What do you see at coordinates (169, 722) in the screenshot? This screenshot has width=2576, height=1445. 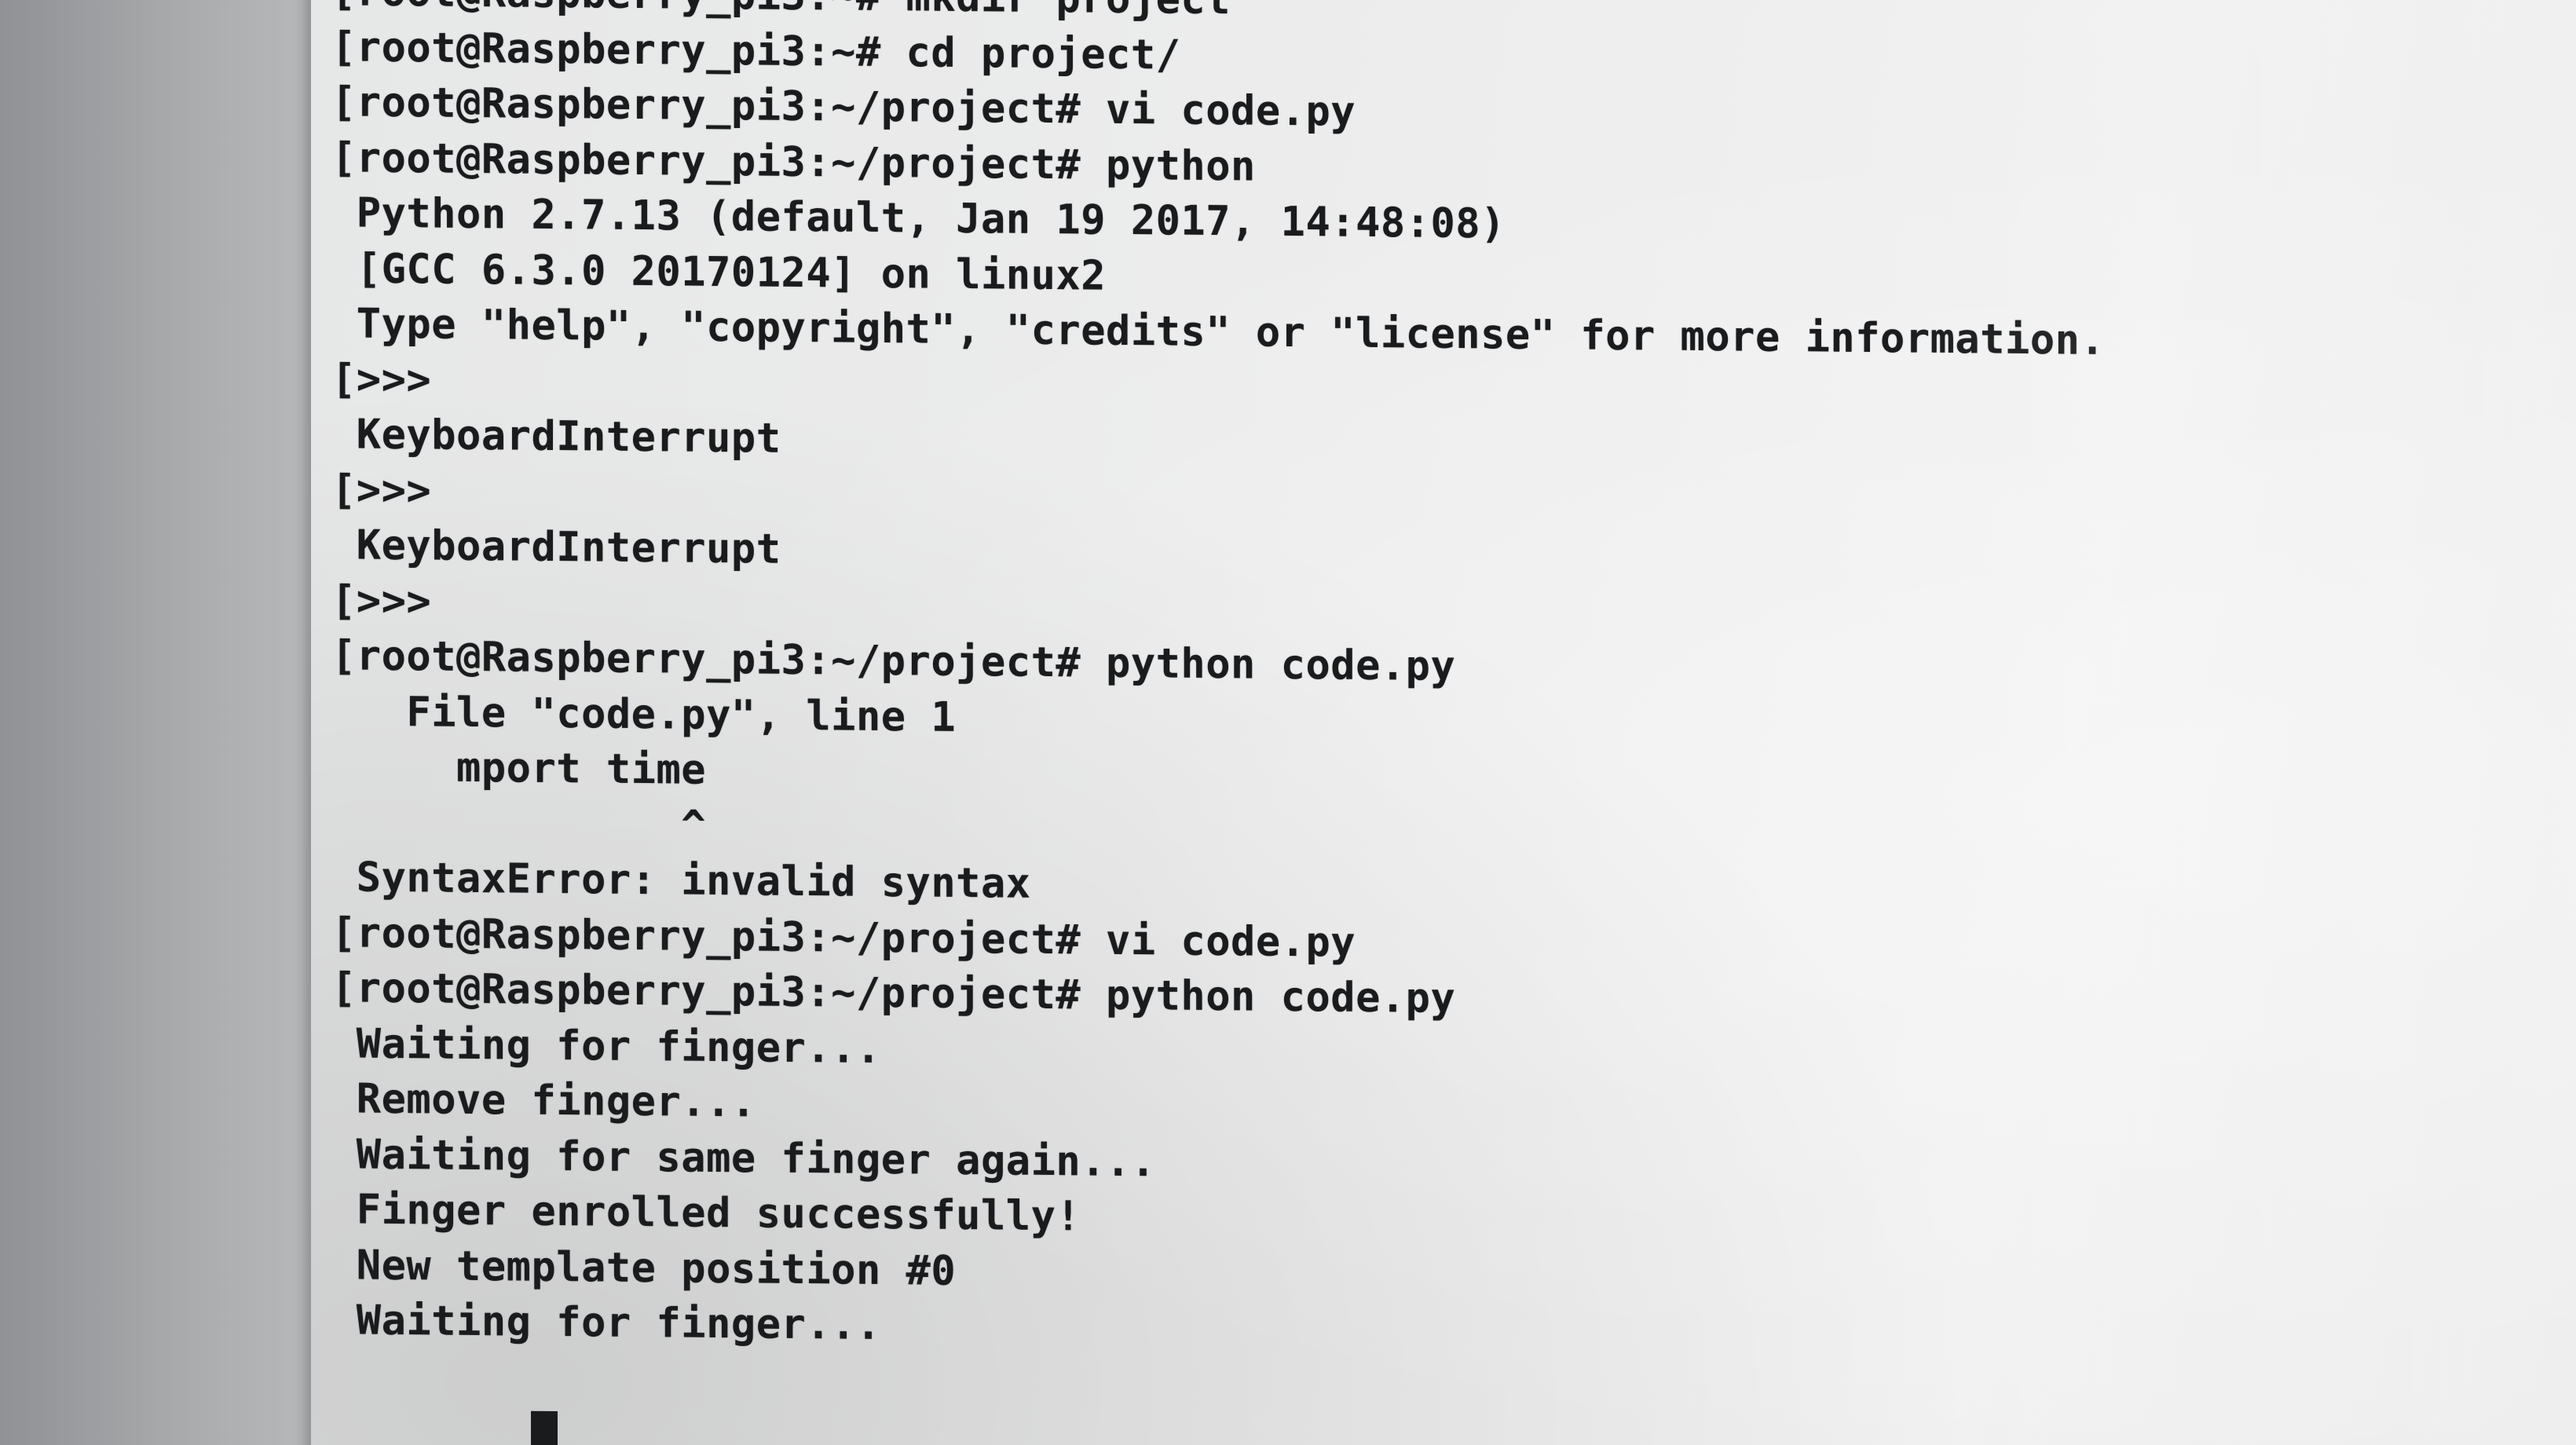 I see `monitor-bezel` at bounding box center [169, 722].